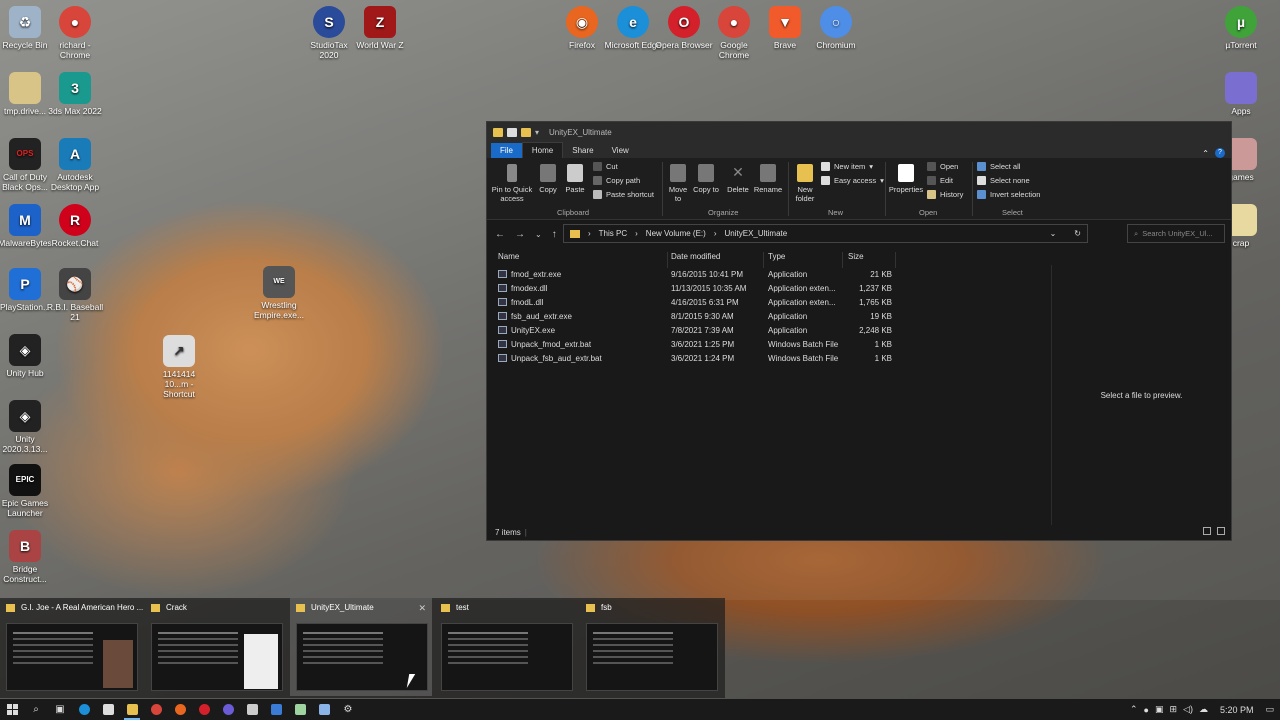 The width and height of the screenshot is (1280, 720). I want to click on taskbar-edge, so click(84, 709).